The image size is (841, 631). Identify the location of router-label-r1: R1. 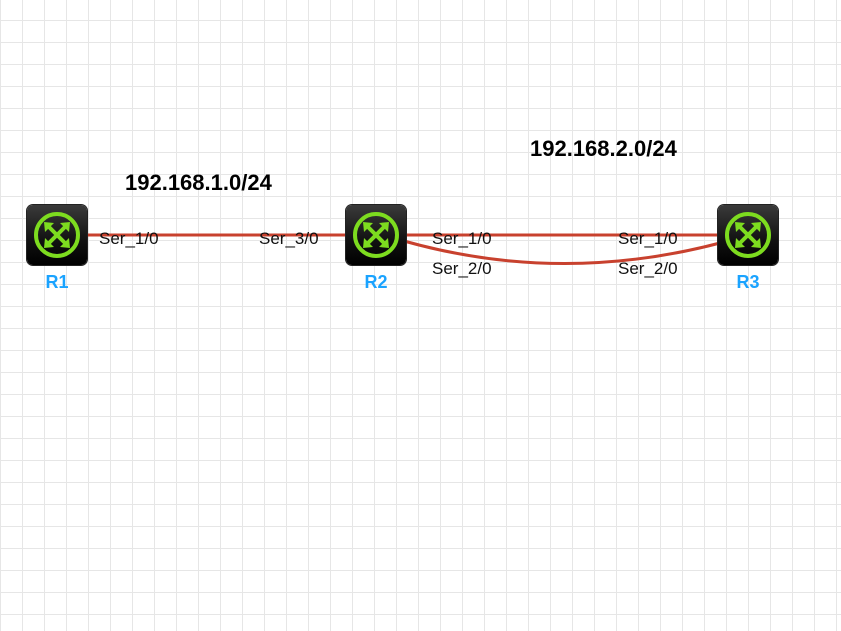
(57, 282).